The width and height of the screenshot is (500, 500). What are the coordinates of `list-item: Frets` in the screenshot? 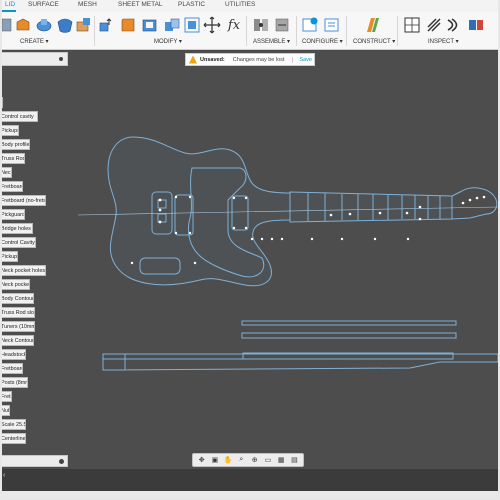 It's located at (6, 396).